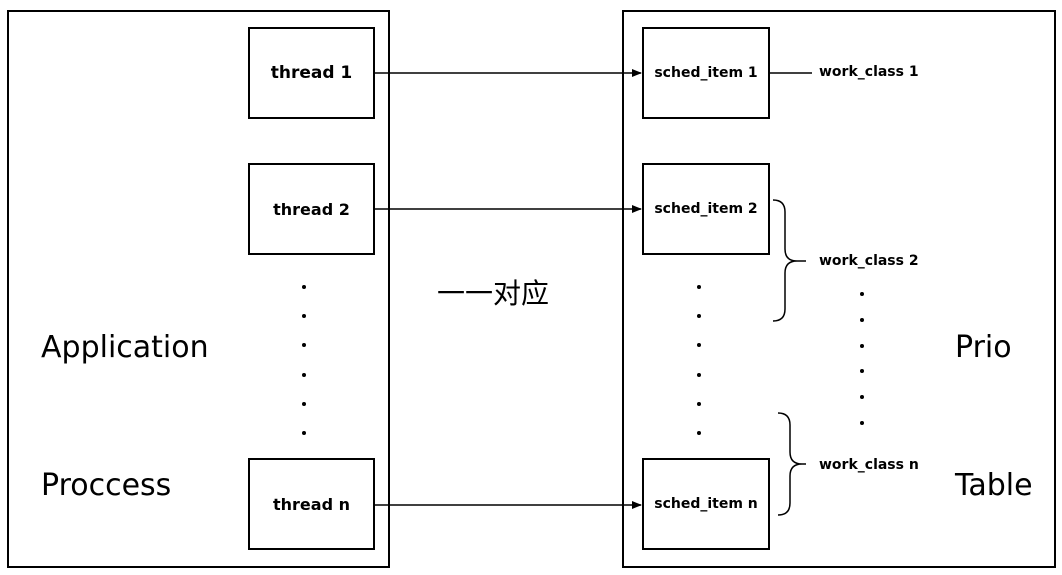 This screenshot has height=575, width=1062. I want to click on brace-work-class-n, so click(791, 464).